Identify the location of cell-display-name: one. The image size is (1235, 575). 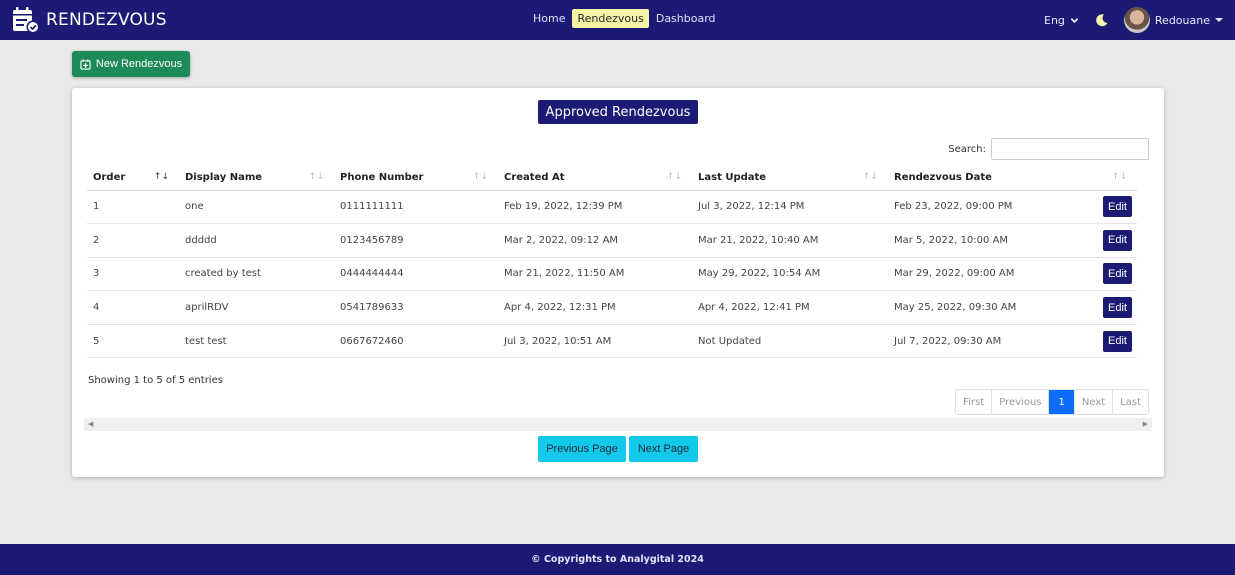
(256, 207).